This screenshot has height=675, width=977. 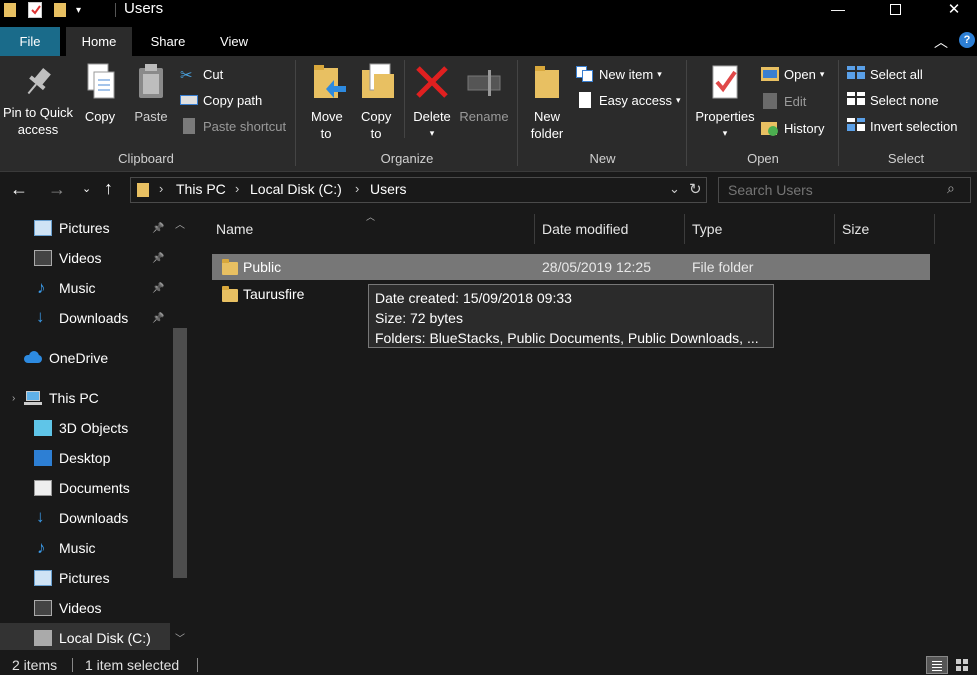 I want to click on move-to-icon, so click(x=326, y=82).